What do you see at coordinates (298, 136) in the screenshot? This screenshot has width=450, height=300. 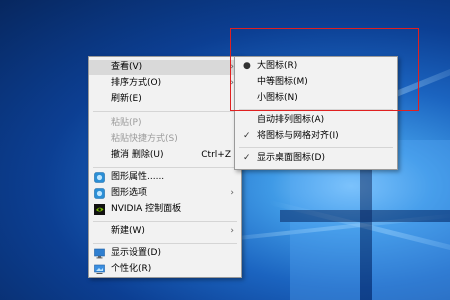 I see `menu-item-label: 将图标与网格对齐(I)` at bounding box center [298, 136].